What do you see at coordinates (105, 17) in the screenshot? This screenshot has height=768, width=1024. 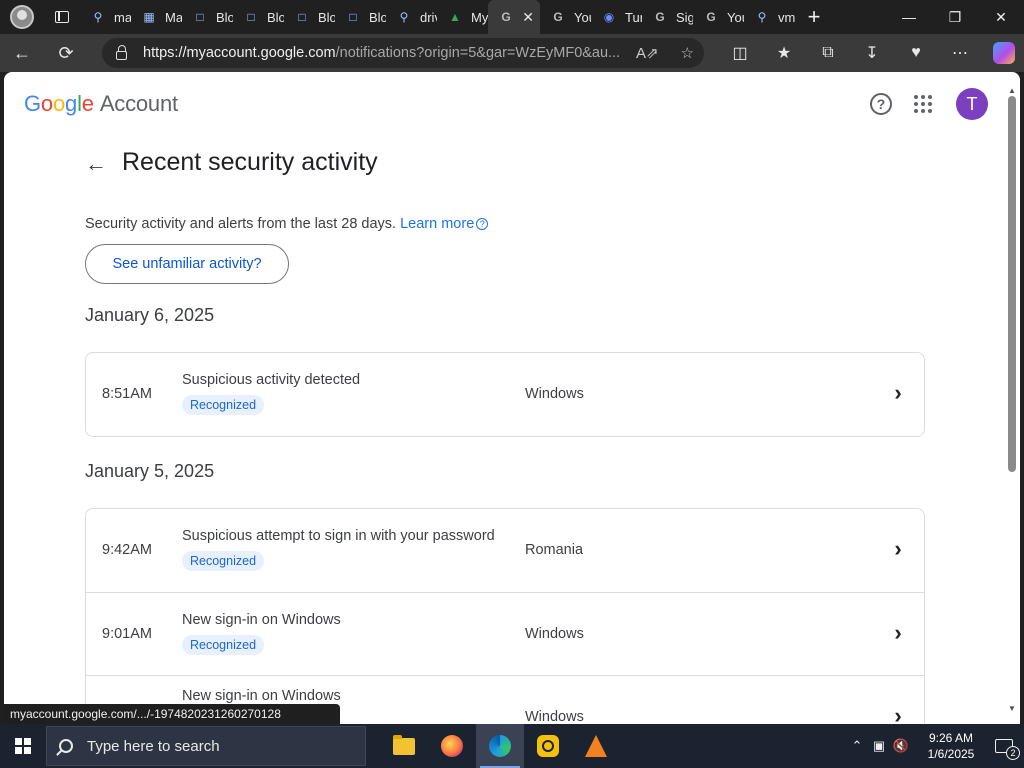 I see `browser-tab: ⚲ ma` at bounding box center [105, 17].